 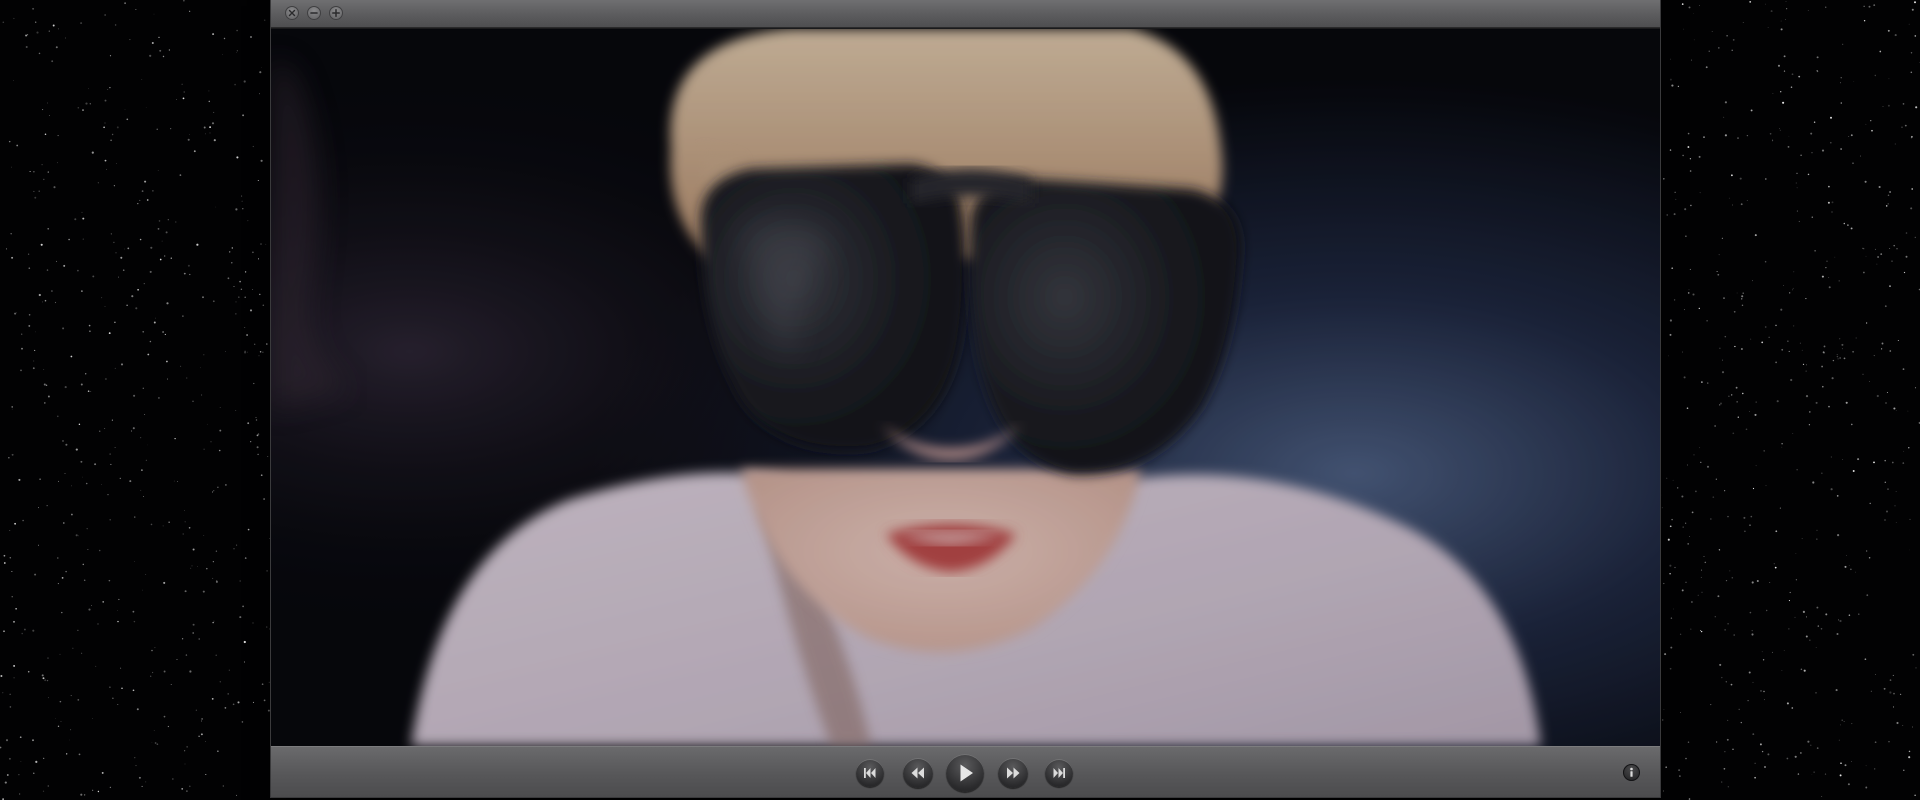 What do you see at coordinates (314, 13) in the screenshot?
I see `minimize-button` at bounding box center [314, 13].